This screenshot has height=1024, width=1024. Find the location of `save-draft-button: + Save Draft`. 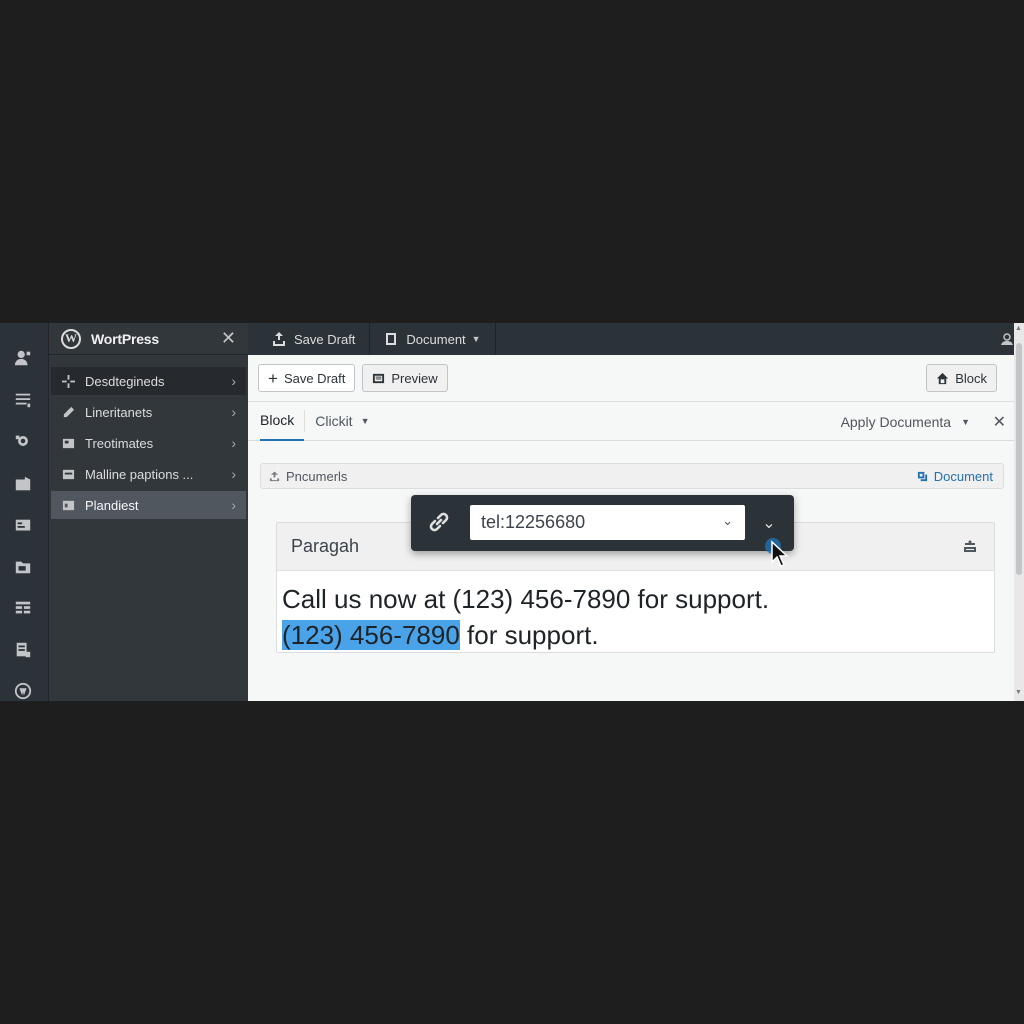

save-draft-button: + Save Draft is located at coordinates (307, 378).